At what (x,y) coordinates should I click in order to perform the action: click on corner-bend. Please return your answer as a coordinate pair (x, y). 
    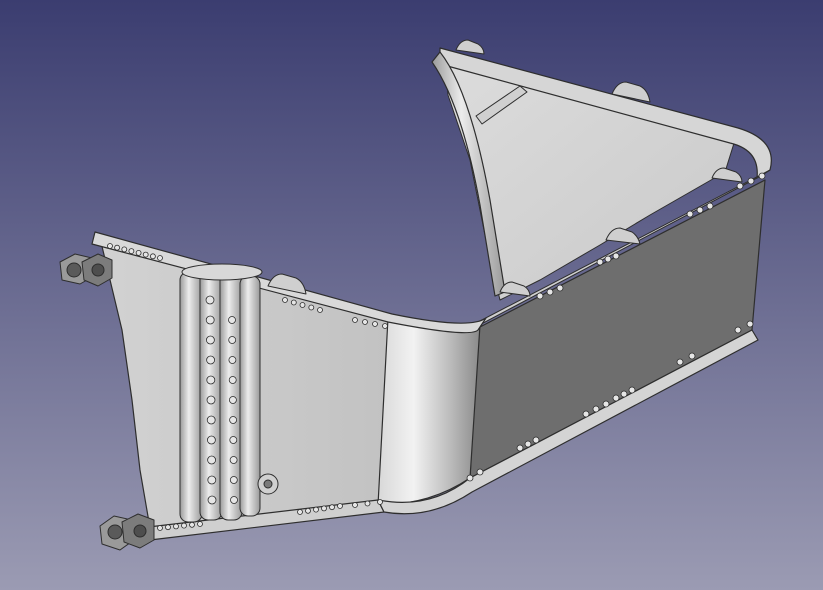
    Looking at the image, I should click on (429, 411).